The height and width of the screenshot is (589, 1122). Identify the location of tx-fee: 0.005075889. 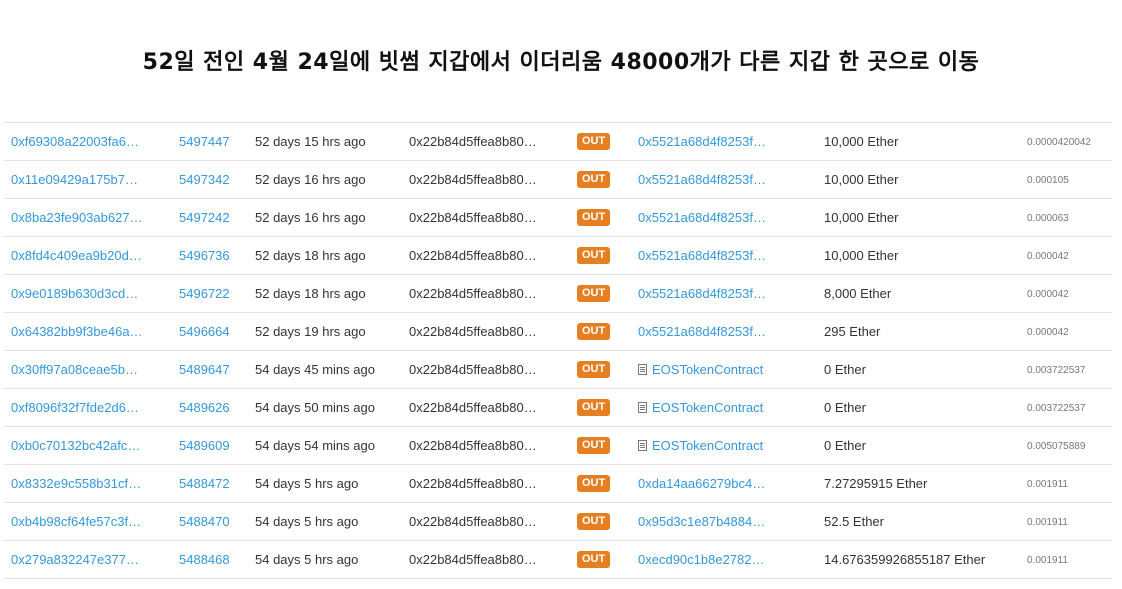
(1056, 446).